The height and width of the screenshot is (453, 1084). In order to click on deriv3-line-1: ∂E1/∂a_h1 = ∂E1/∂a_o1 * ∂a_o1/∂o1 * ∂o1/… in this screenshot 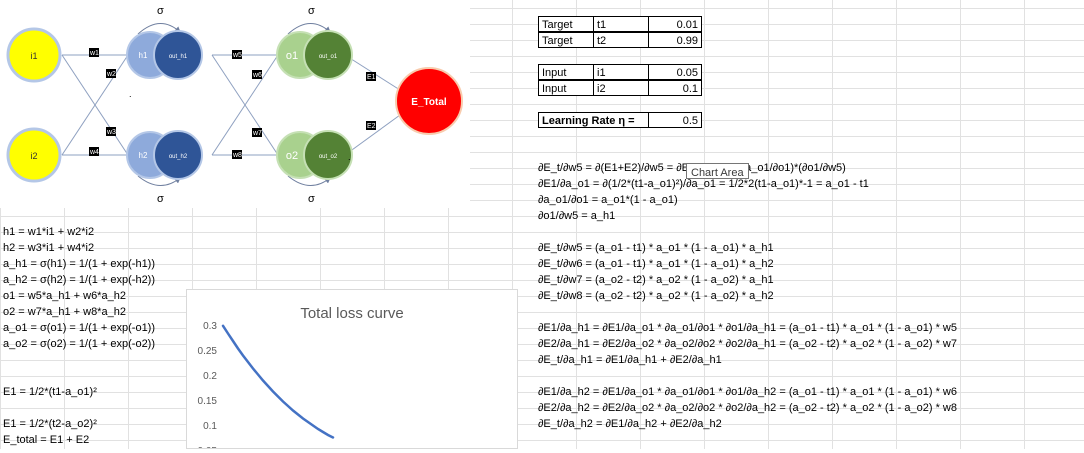, I will do `click(747, 328)`.